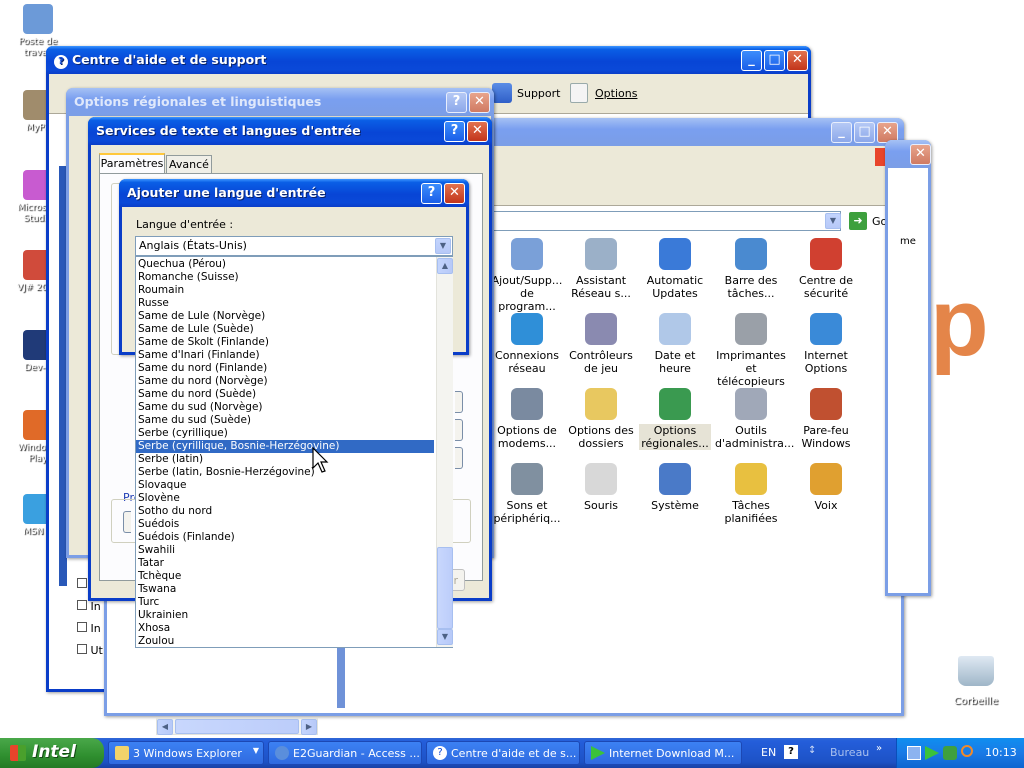 Image resolution: width=1024 pixels, height=768 pixels. Describe the element at coordinates (858, 221) in the screenshot. I see `go-arrow-icon: ➜` at that location.